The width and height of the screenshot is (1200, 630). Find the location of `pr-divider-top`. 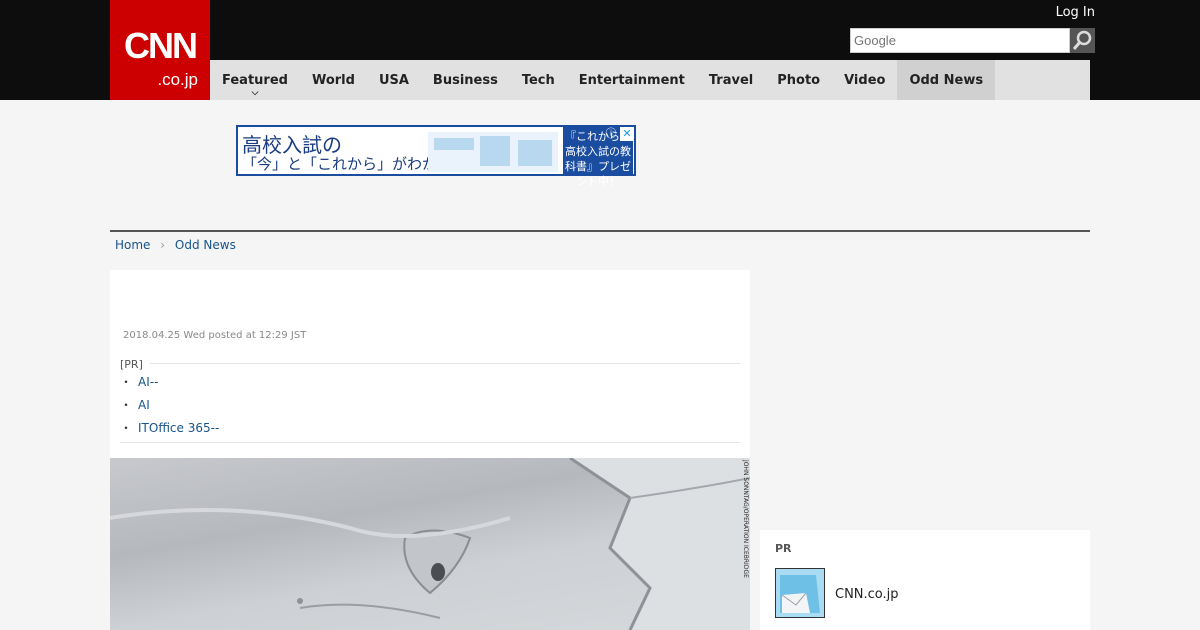

pr-divider-top is located at coordinates (445, 363).